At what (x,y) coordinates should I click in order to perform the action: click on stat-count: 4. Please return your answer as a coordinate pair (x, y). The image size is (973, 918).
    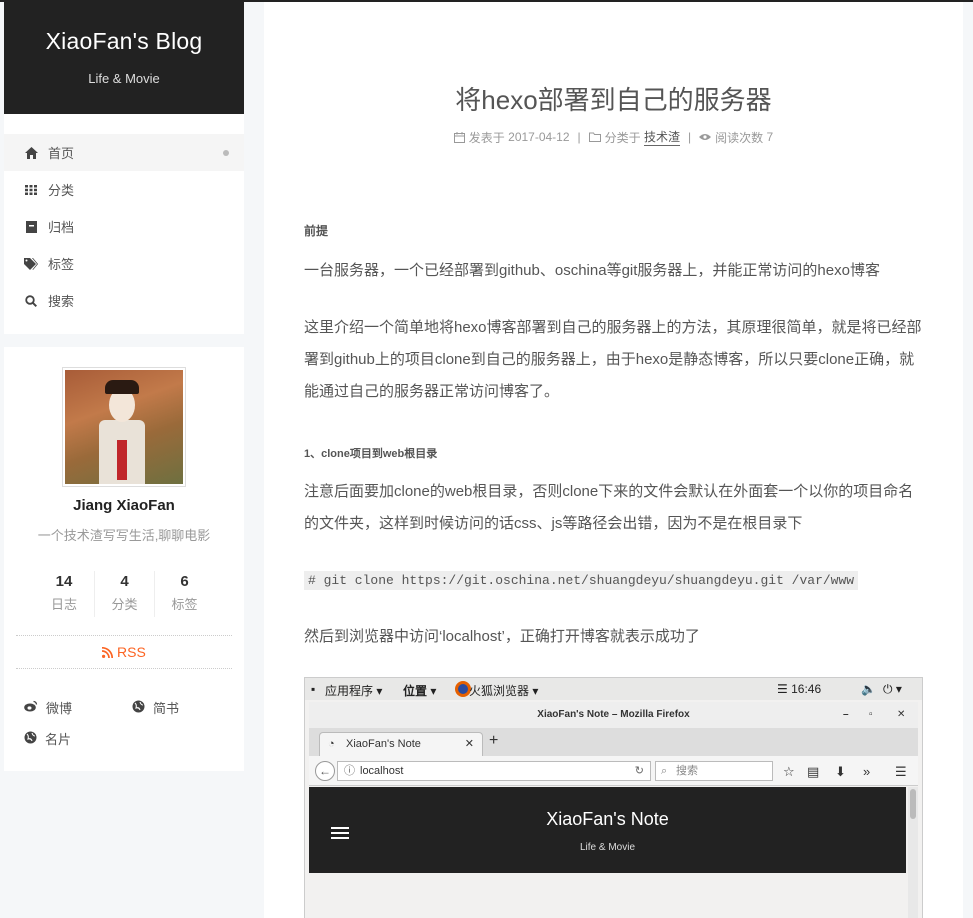
    Looking at the image, I should click on (124, 581).